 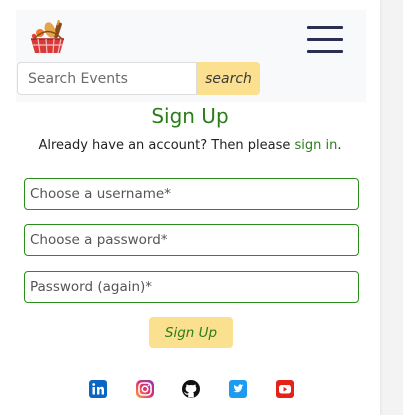 What do you see at coordinates (191, 389) in the screenshot?
I see `github-icon` at bounding box center [191, 389].